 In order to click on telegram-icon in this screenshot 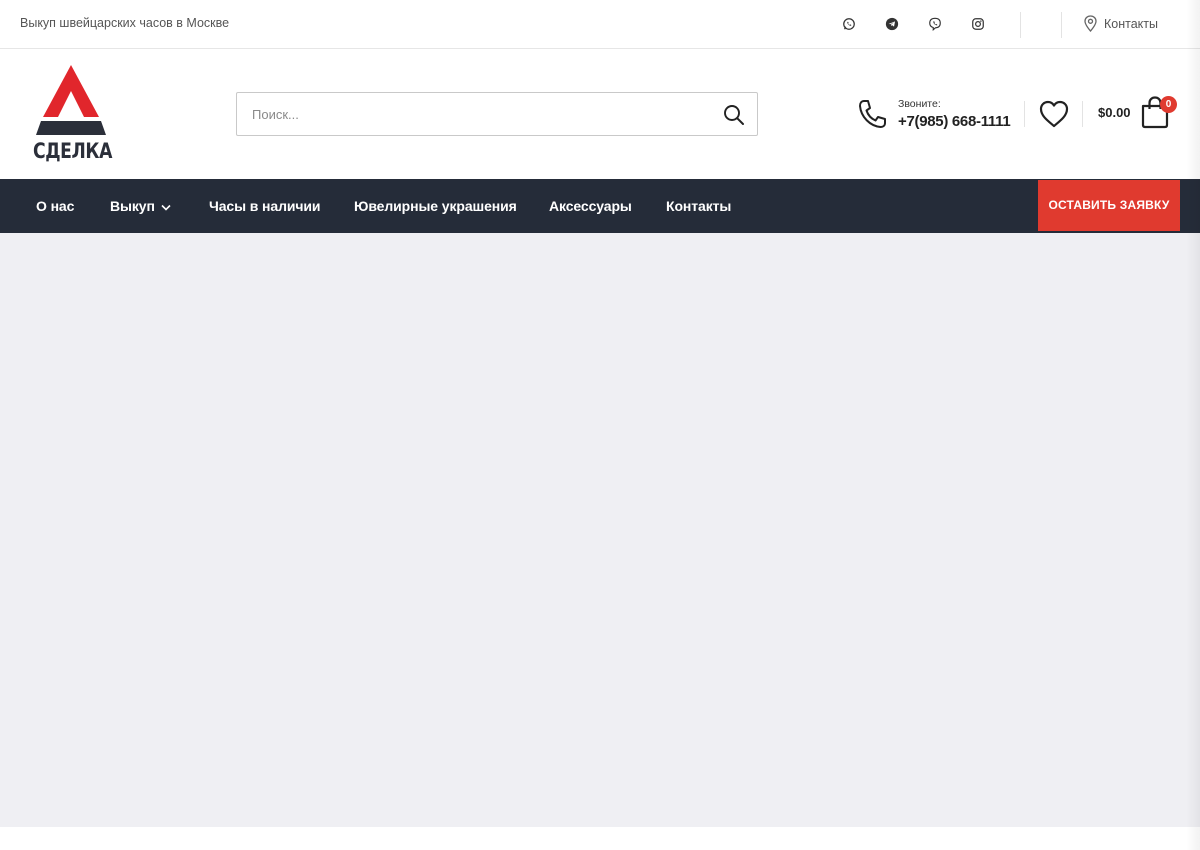, I will do `click(906, 24)`.